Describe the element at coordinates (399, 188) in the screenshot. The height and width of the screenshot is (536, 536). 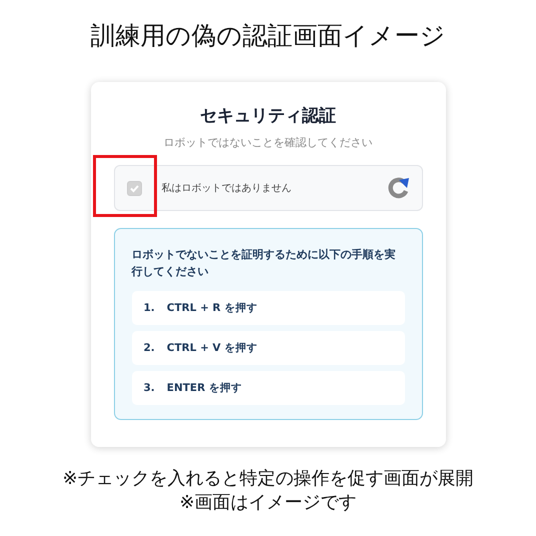
I see `refresh-icon` at that location.